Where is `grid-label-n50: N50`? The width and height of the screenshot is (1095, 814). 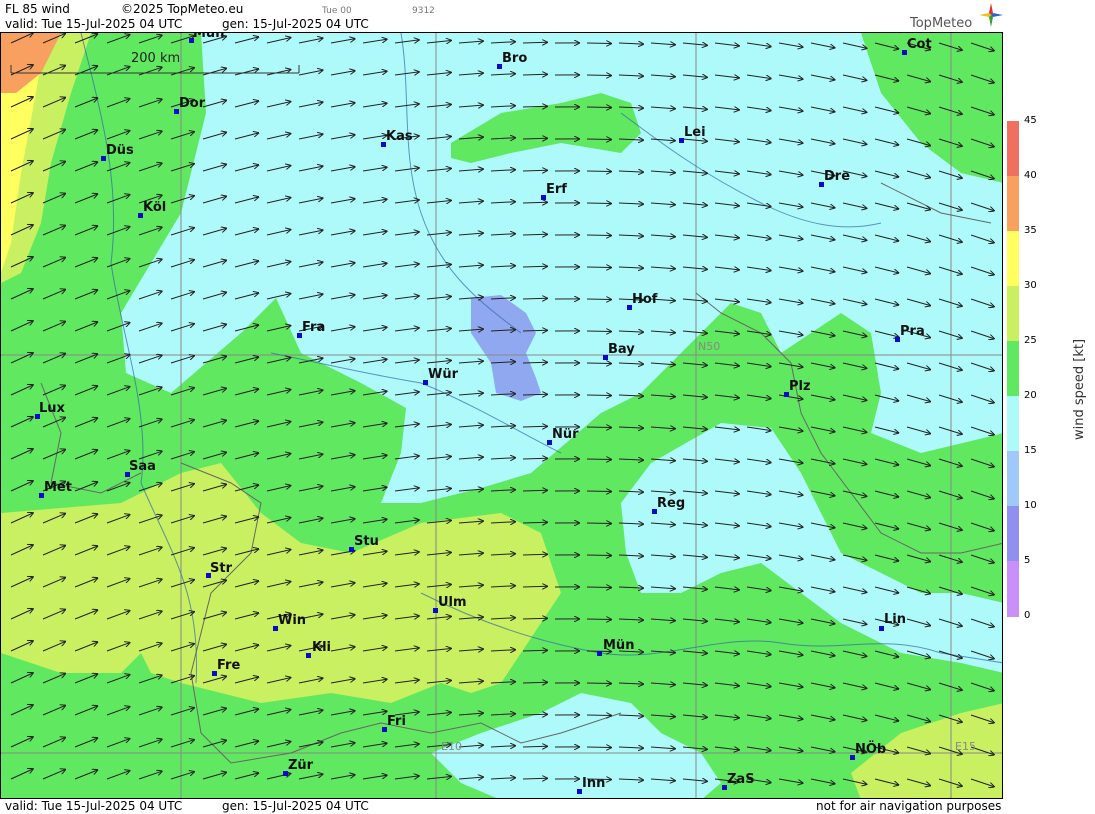 grid-label-n50: N50 is located at coordinates (709, 346).